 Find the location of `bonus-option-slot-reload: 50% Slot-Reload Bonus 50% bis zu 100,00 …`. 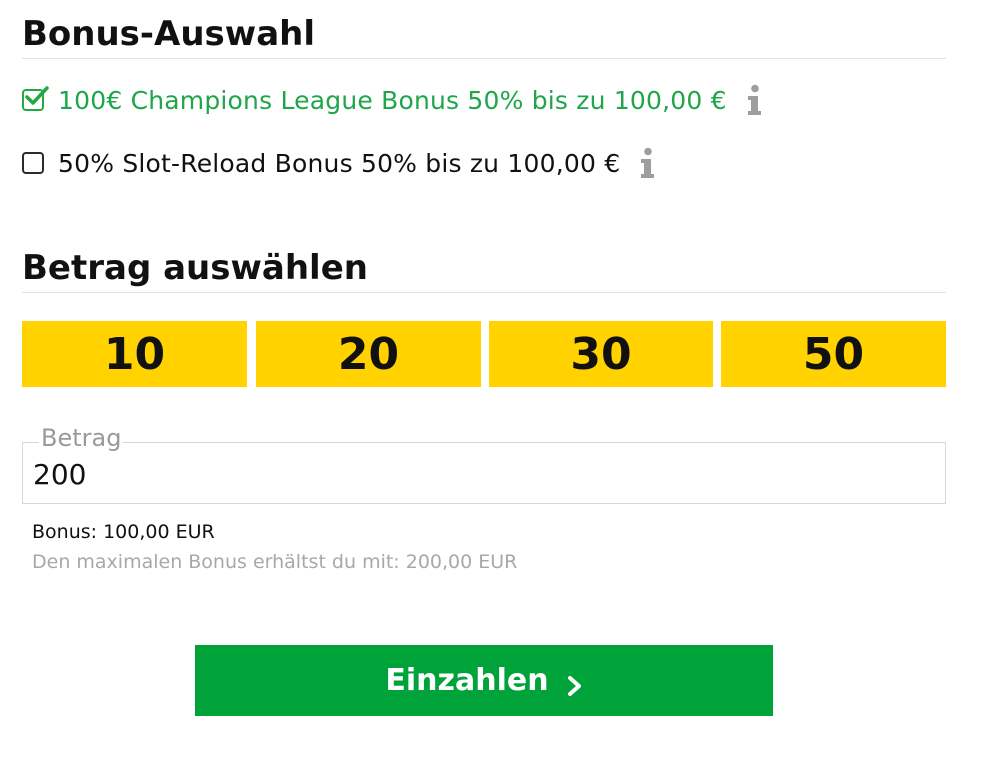

bonus-option-slot-reload: 50% Slot-Reload Bonus 50% bis zu 100,00 … is located at coordinates (339, 163).